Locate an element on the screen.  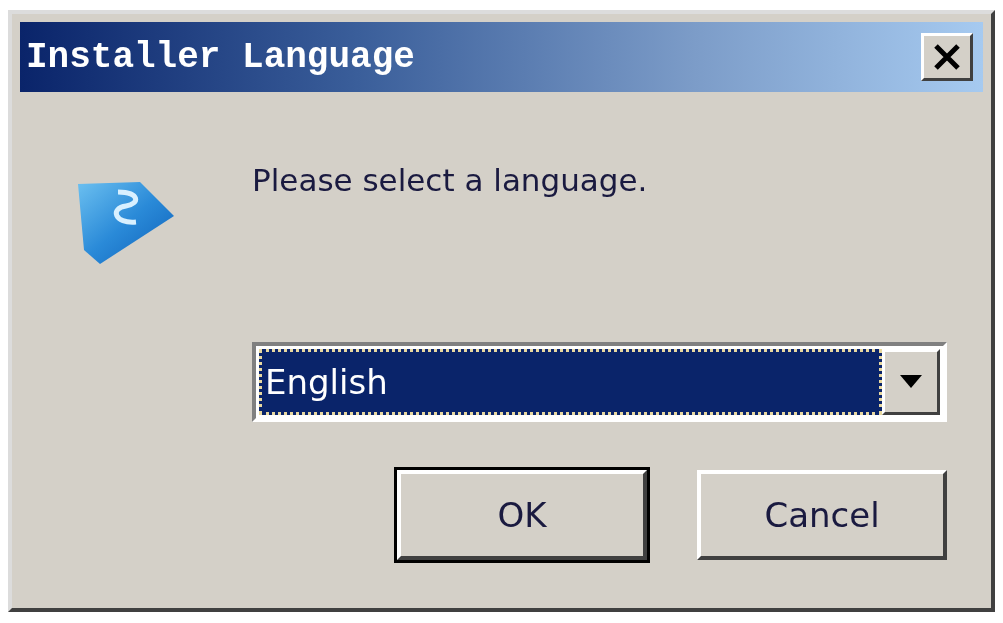
selected-language: English is located at coordinates (570, 382).